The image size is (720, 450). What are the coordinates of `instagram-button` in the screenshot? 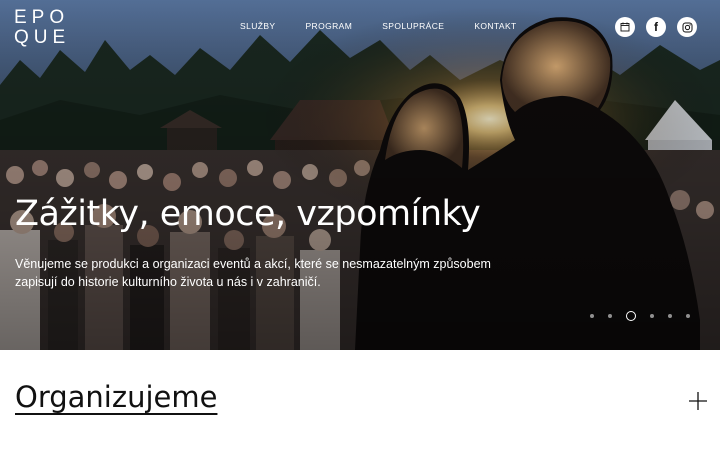 It's located at (687, 27).